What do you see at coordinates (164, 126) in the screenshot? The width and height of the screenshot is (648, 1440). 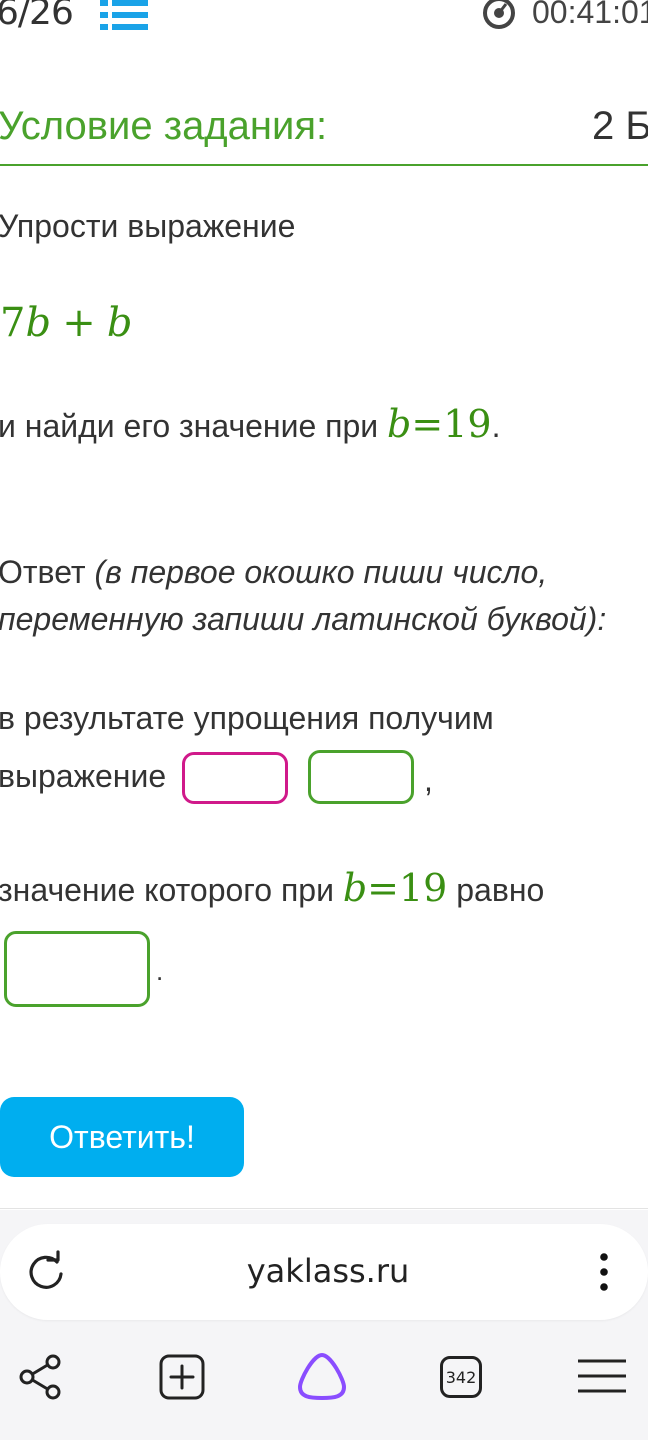 I see `task-heading: Условие задания:` at bounding box center [164, 126].